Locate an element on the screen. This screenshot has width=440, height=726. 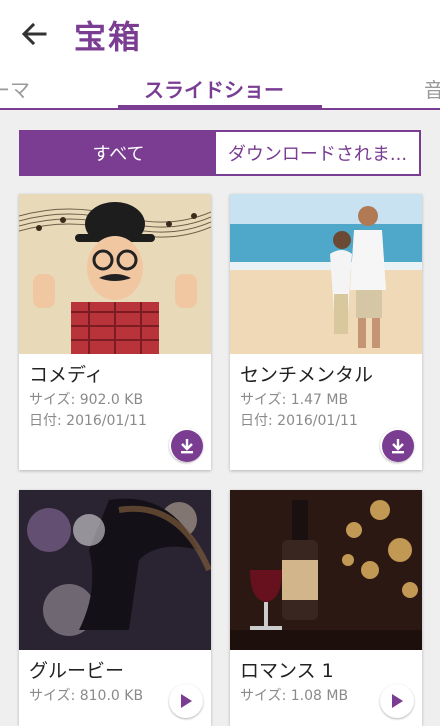
back-arrow-icon is located at coordinates (34, 34).